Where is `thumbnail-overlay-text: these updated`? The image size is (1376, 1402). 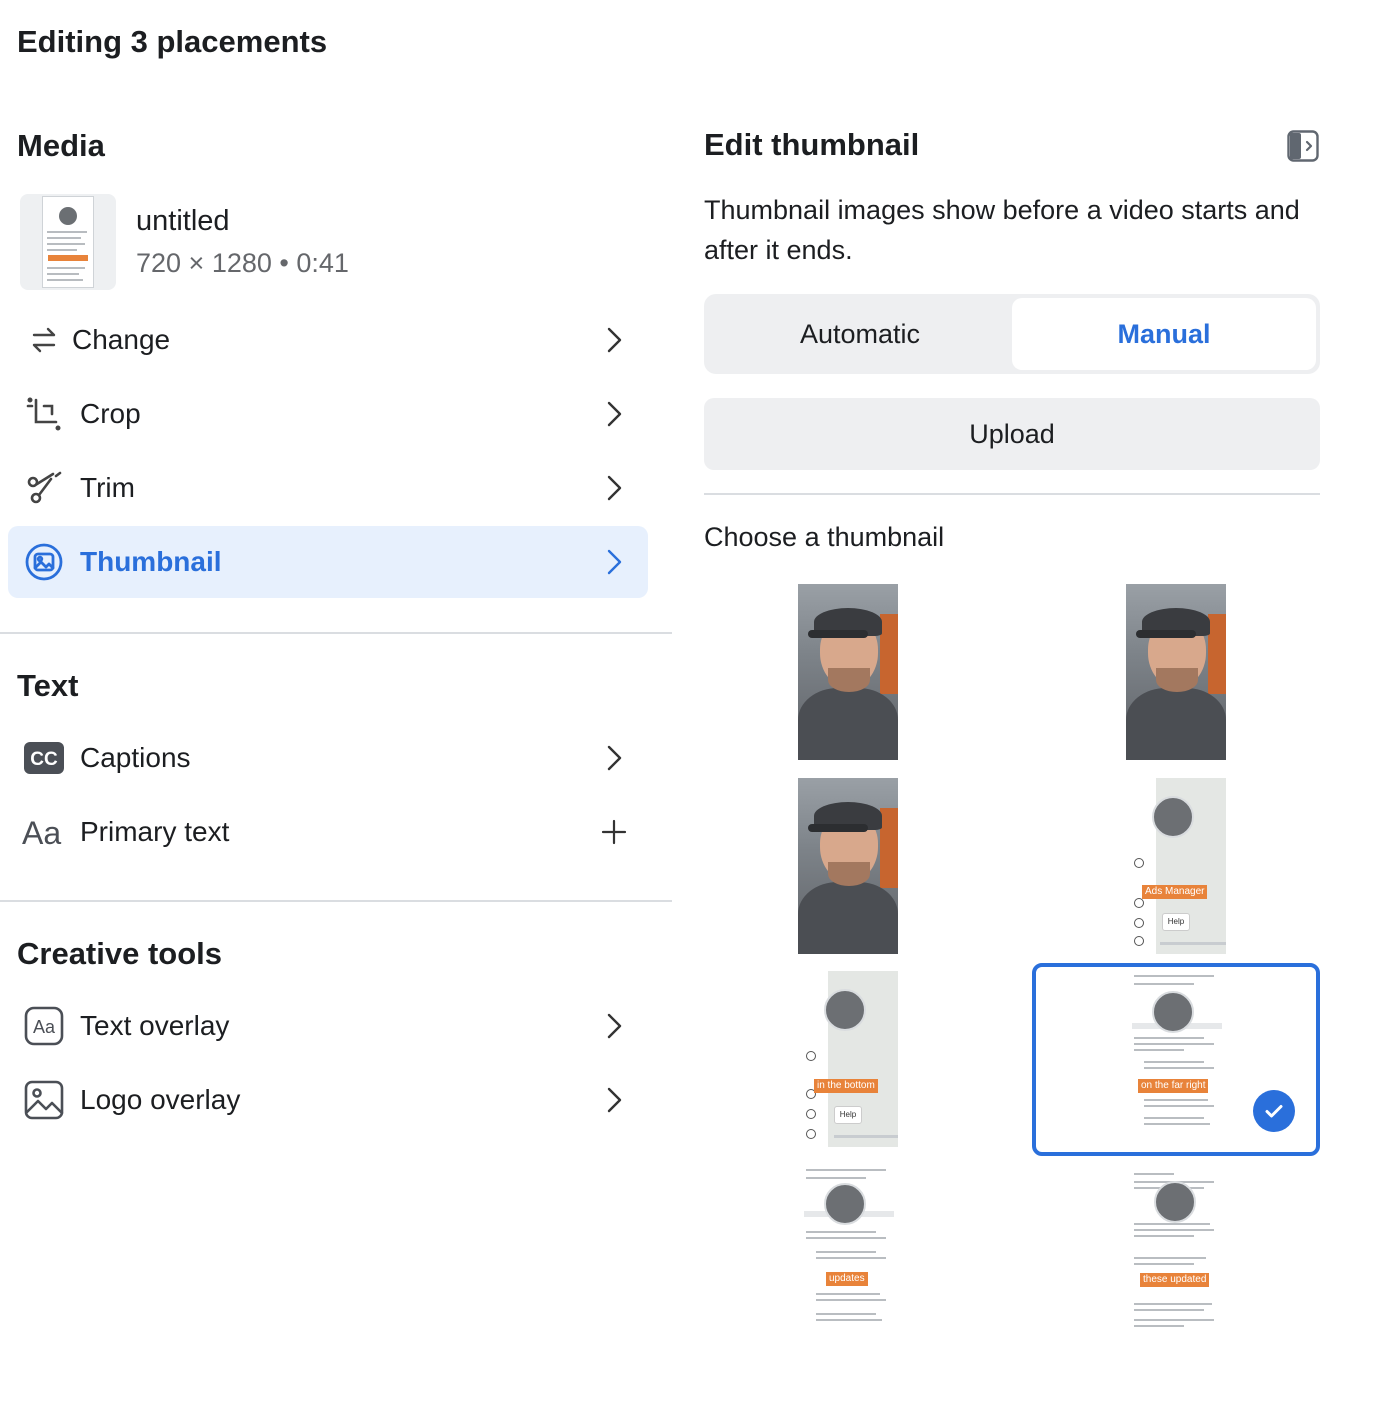
thumbnail-overlay-text: these updated is located at coordinates (1175, 1280).